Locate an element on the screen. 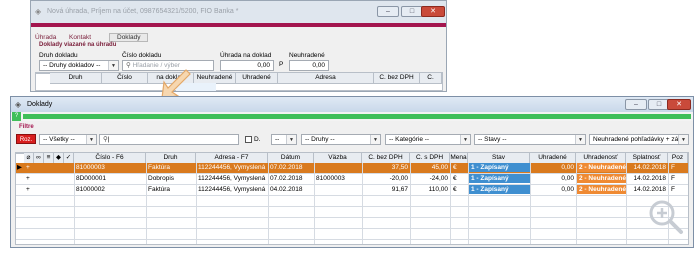 This screenshot has height=253, width=700. druh-select-value: -- Druhy dokladov -- is located at coordinates (72, 65).